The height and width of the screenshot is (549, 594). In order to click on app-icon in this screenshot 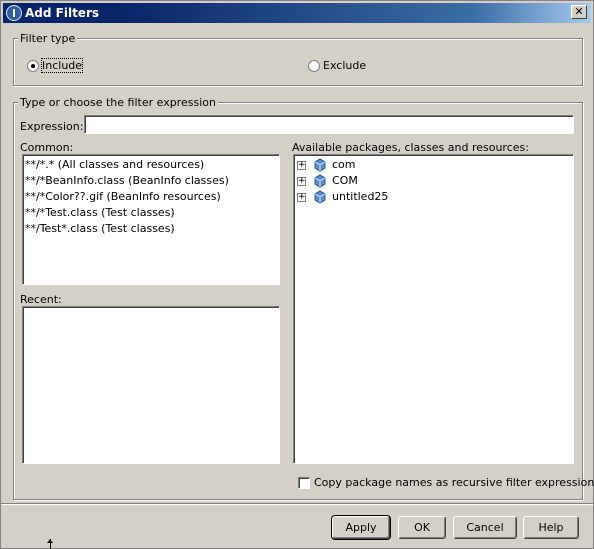, I will do `click(14, 13)`.